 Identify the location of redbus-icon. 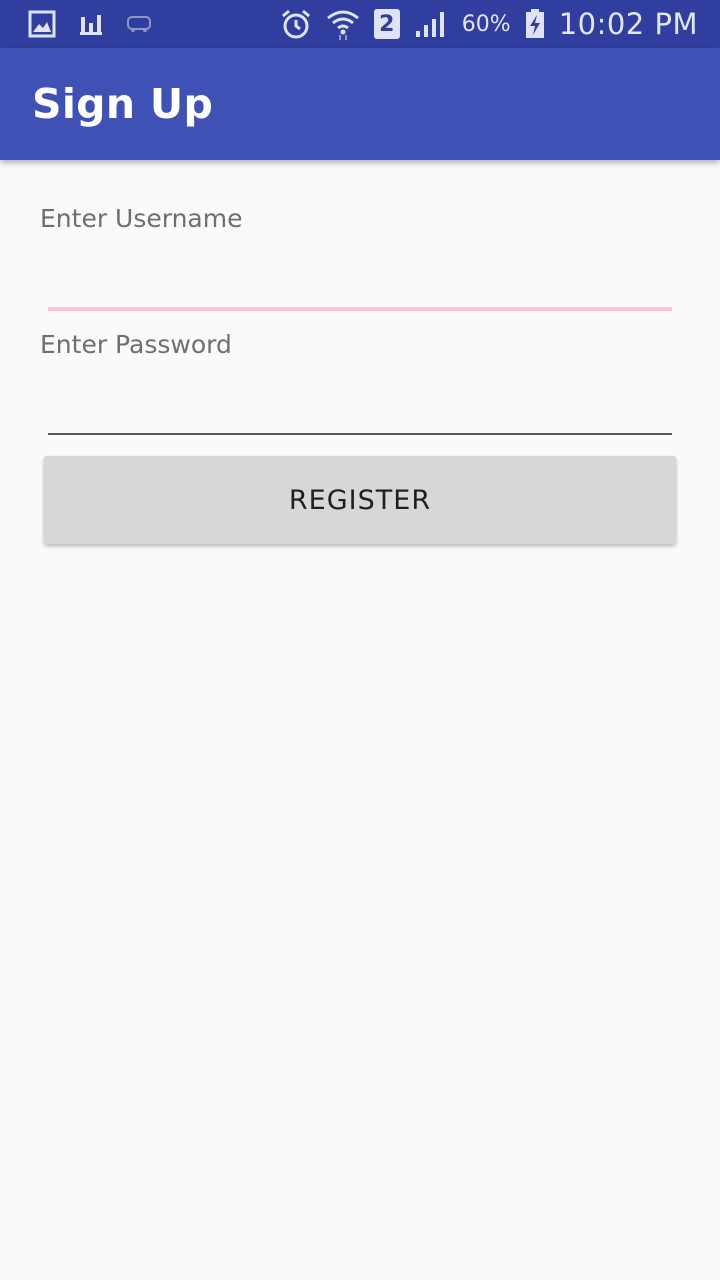
(139, 24).